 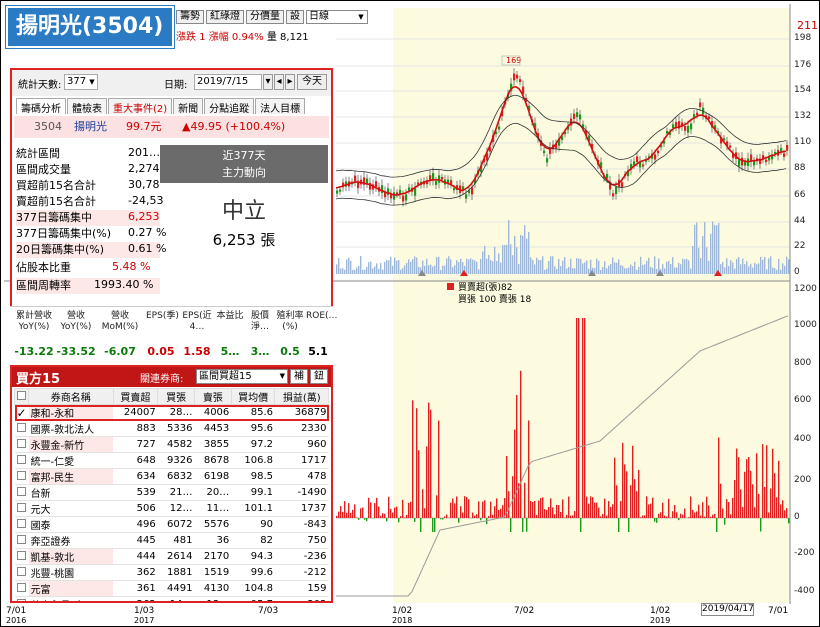 I want to click on supplement-button: 補, so click(x=299, y=376).